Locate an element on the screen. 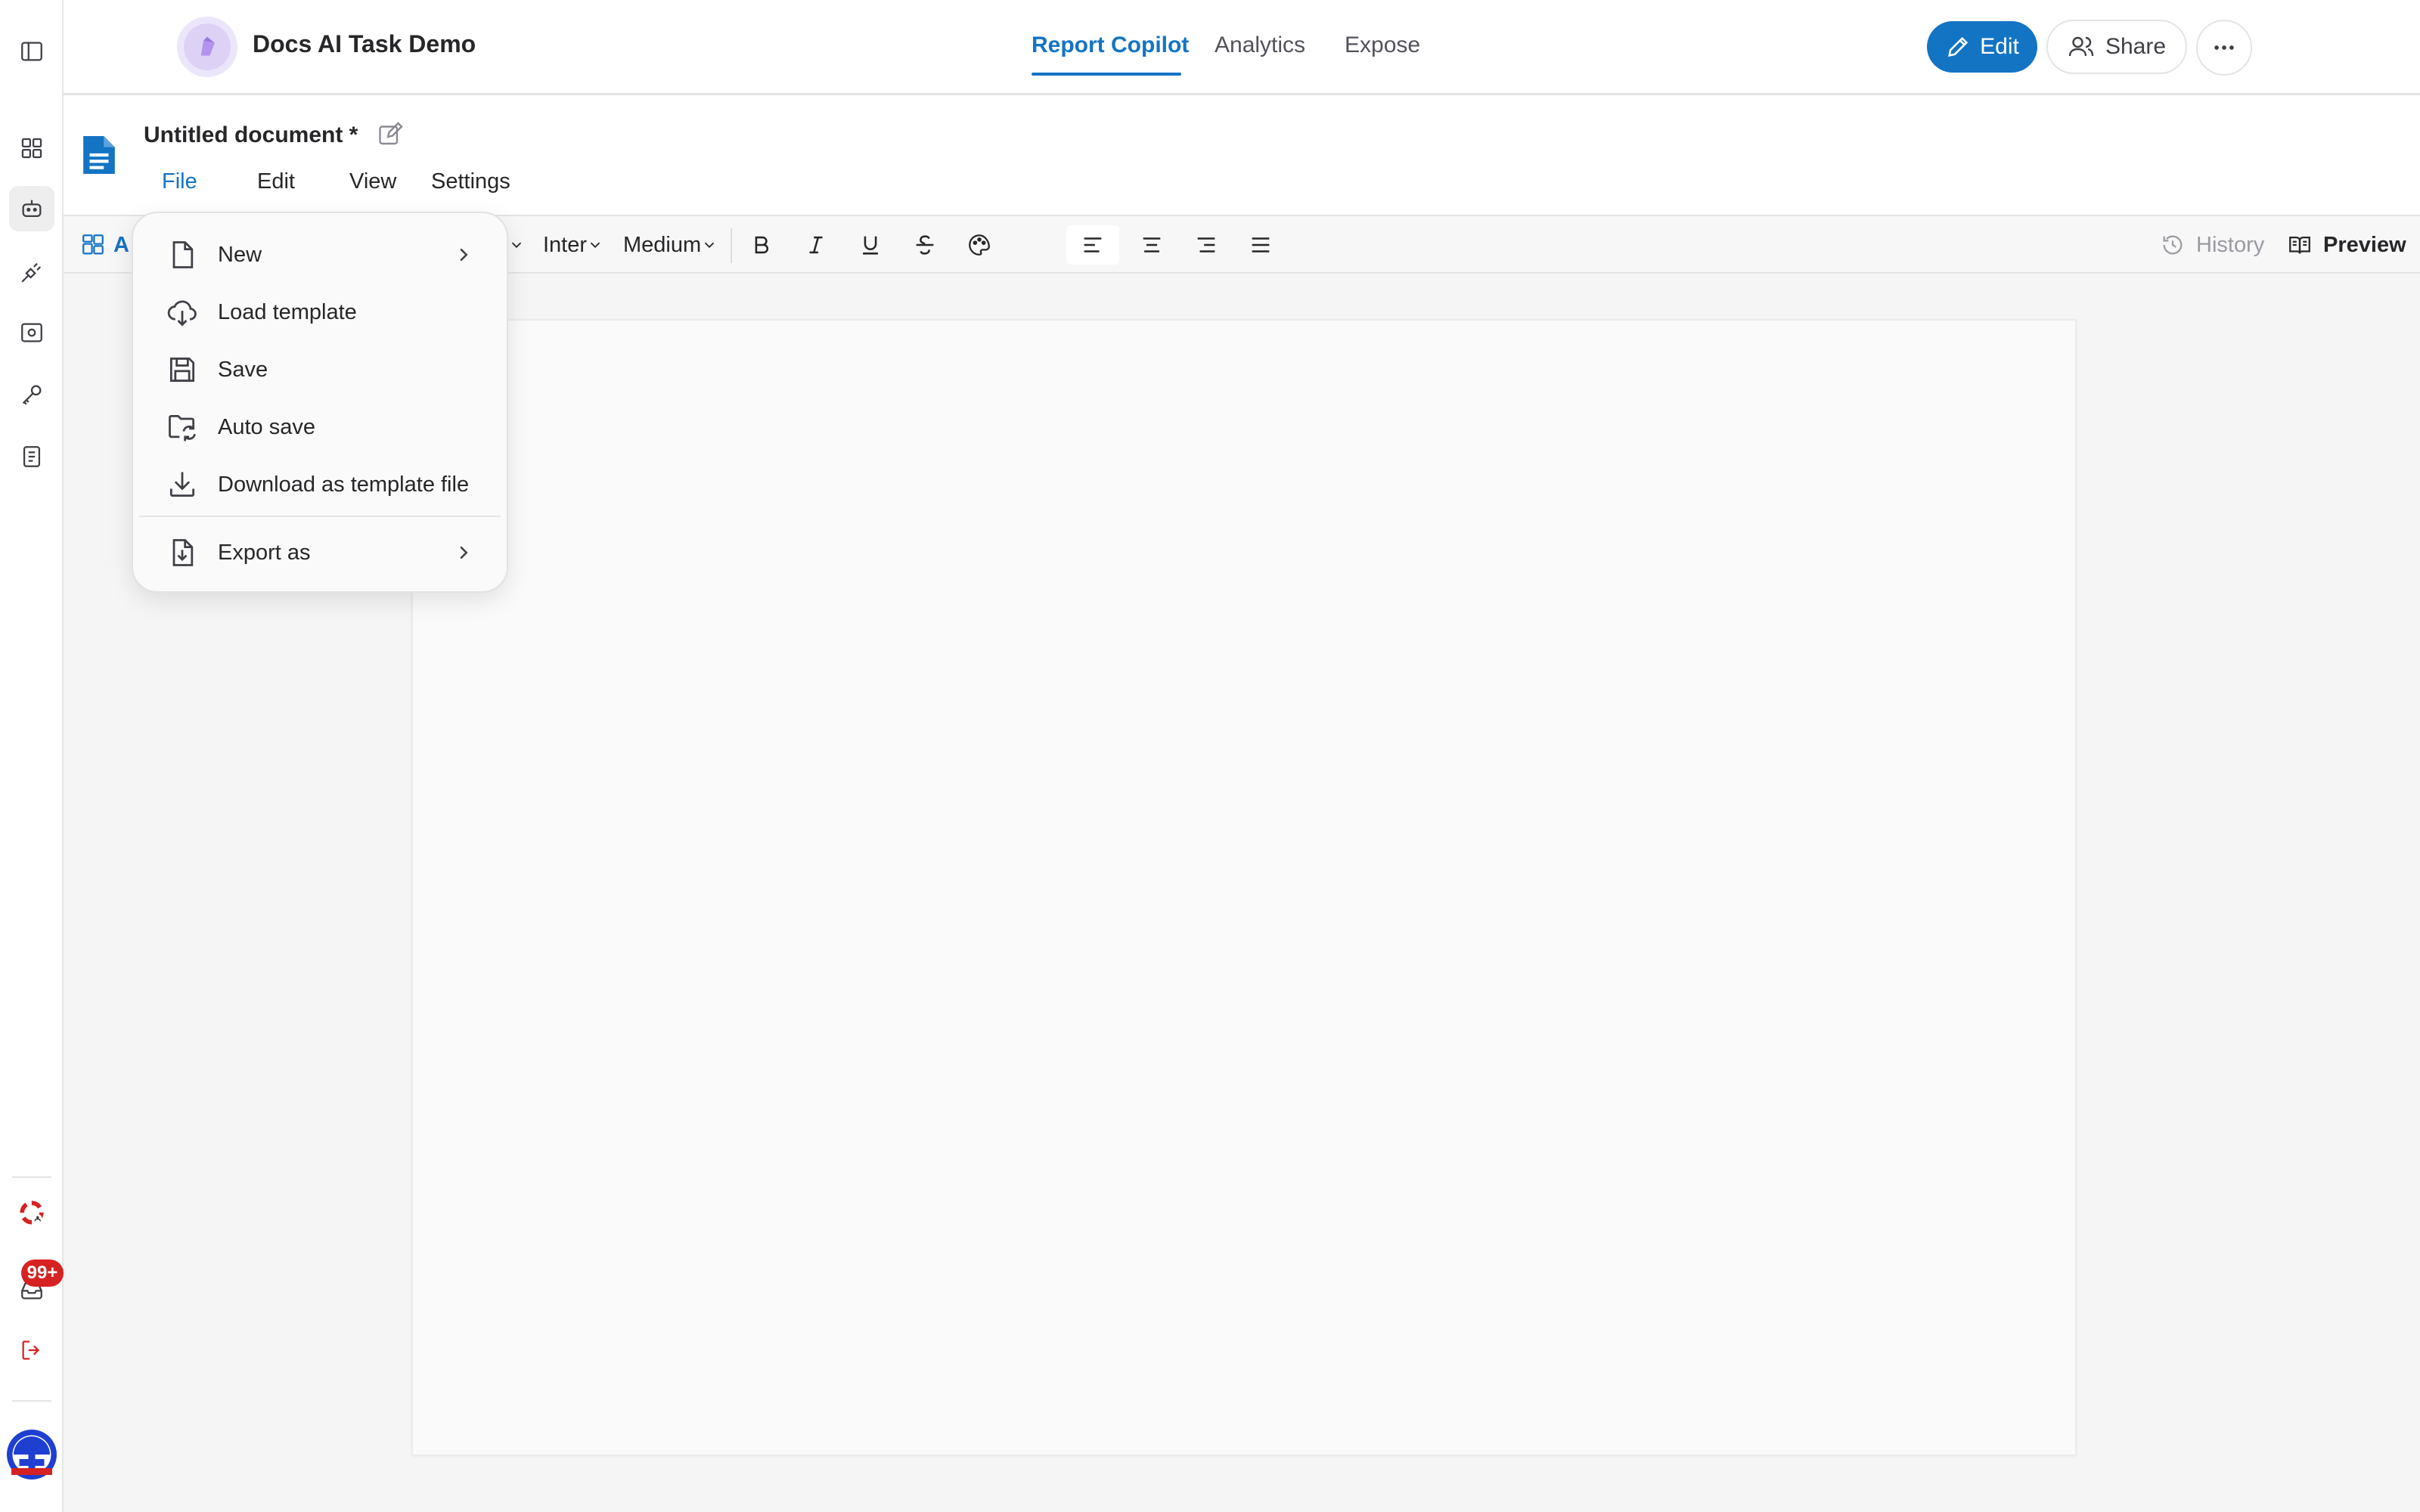  tab-analytics: Analytics is located at coordinates (1260, 46).